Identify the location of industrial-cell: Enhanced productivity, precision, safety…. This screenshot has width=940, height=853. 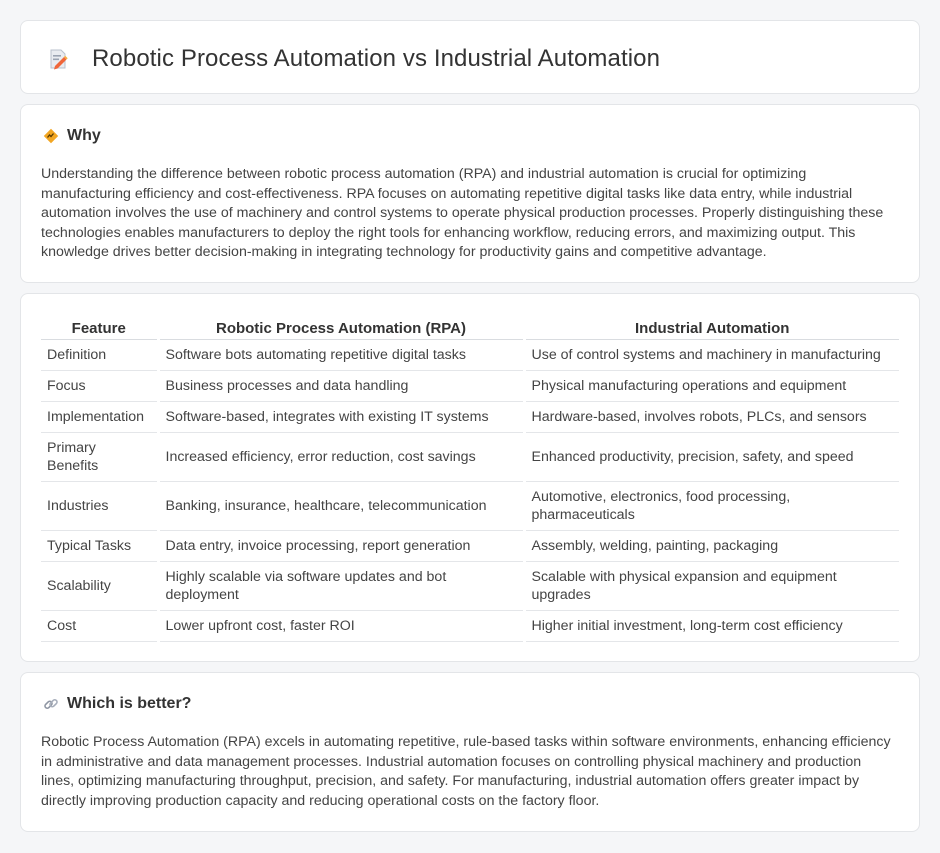
(710, 457).